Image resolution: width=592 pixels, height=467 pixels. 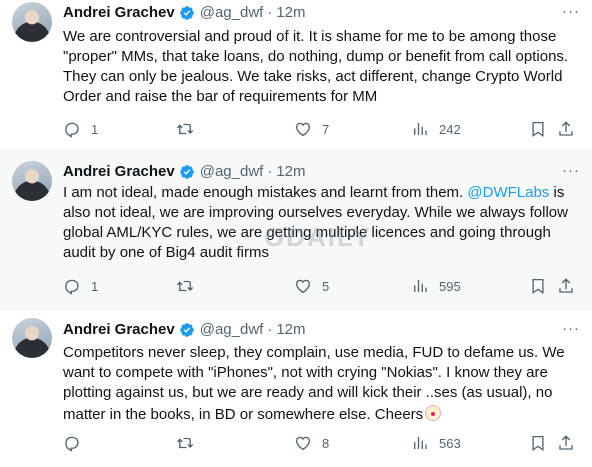 I want to click on like-count: 8, so click(x=326, y=443).